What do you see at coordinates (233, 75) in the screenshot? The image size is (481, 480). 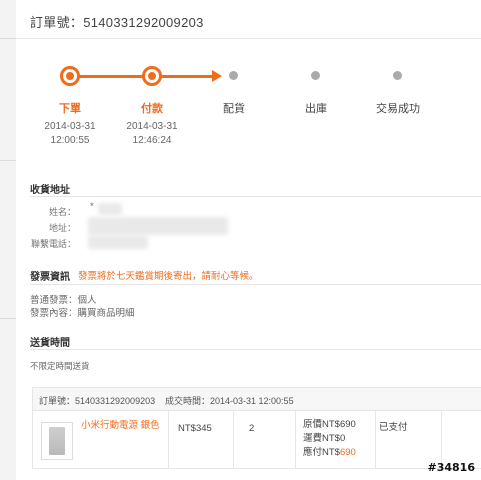 I see `step-dot-picking` at bounding box center [233, 75].